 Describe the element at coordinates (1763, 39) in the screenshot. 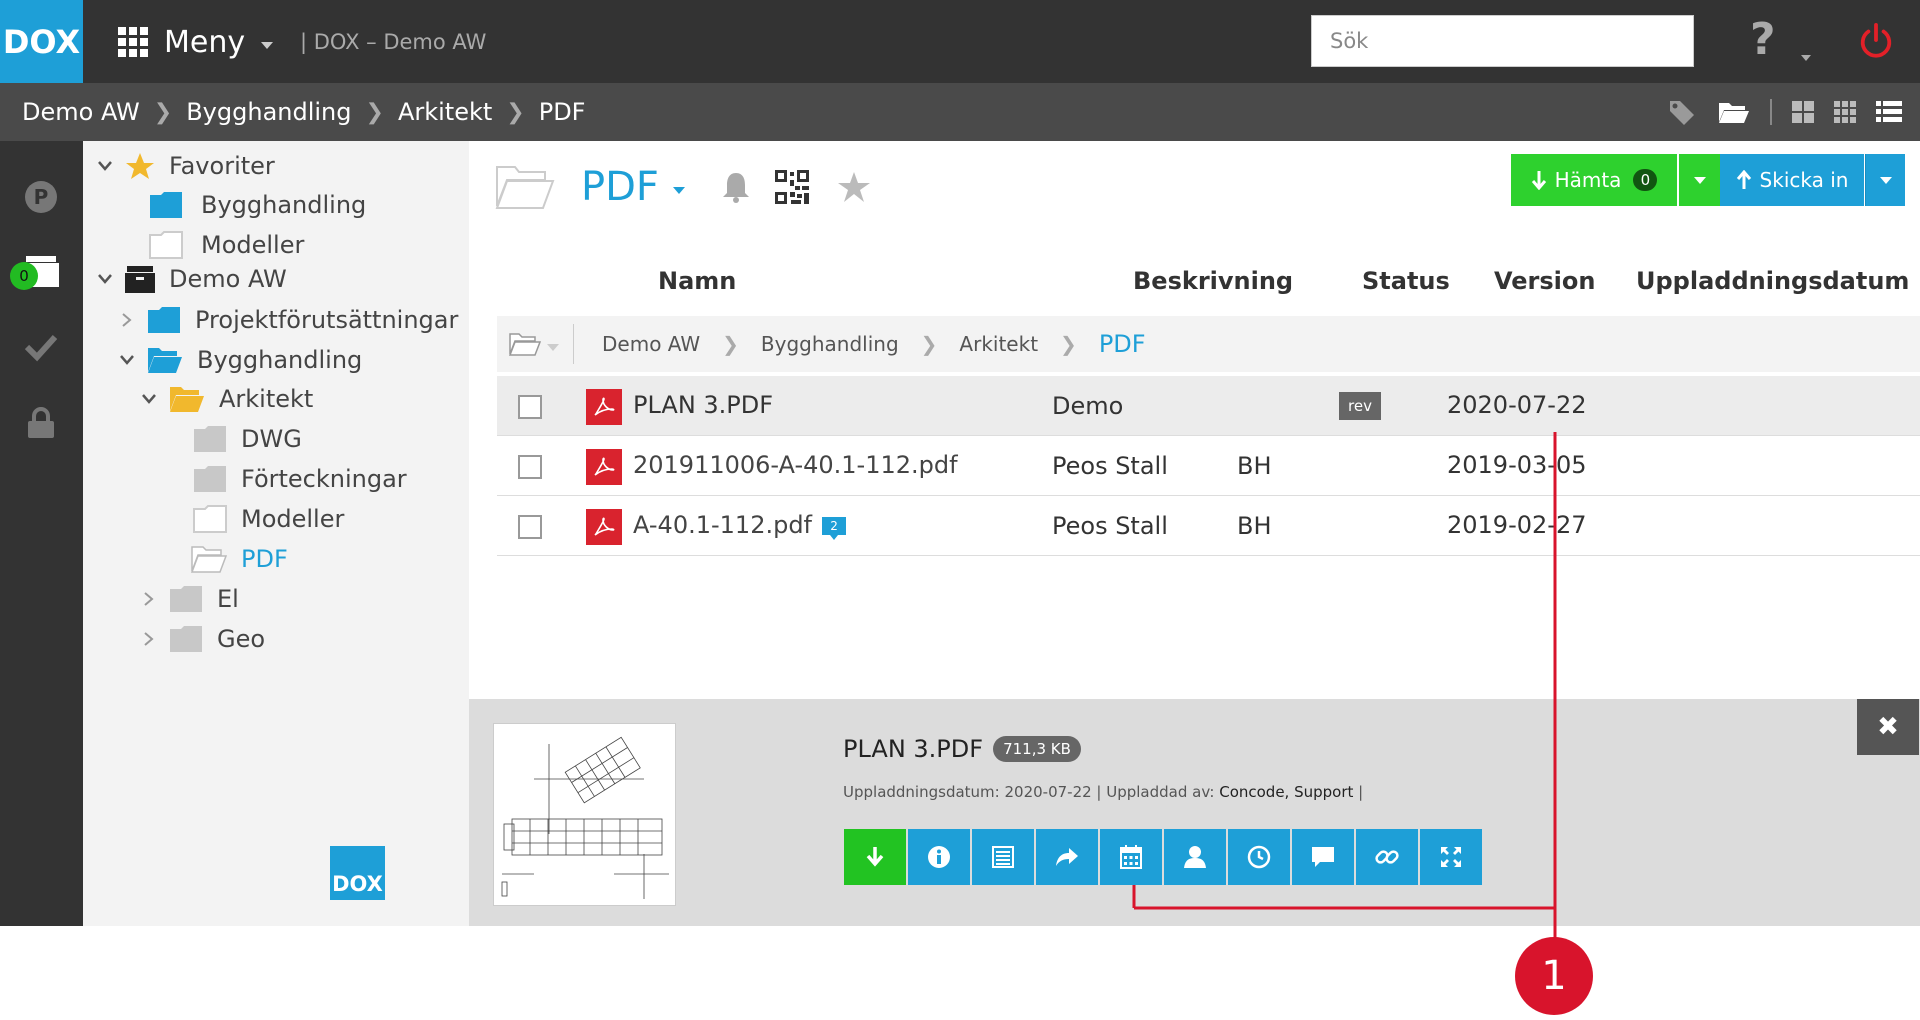

I see `help-icon: ?` at that location.